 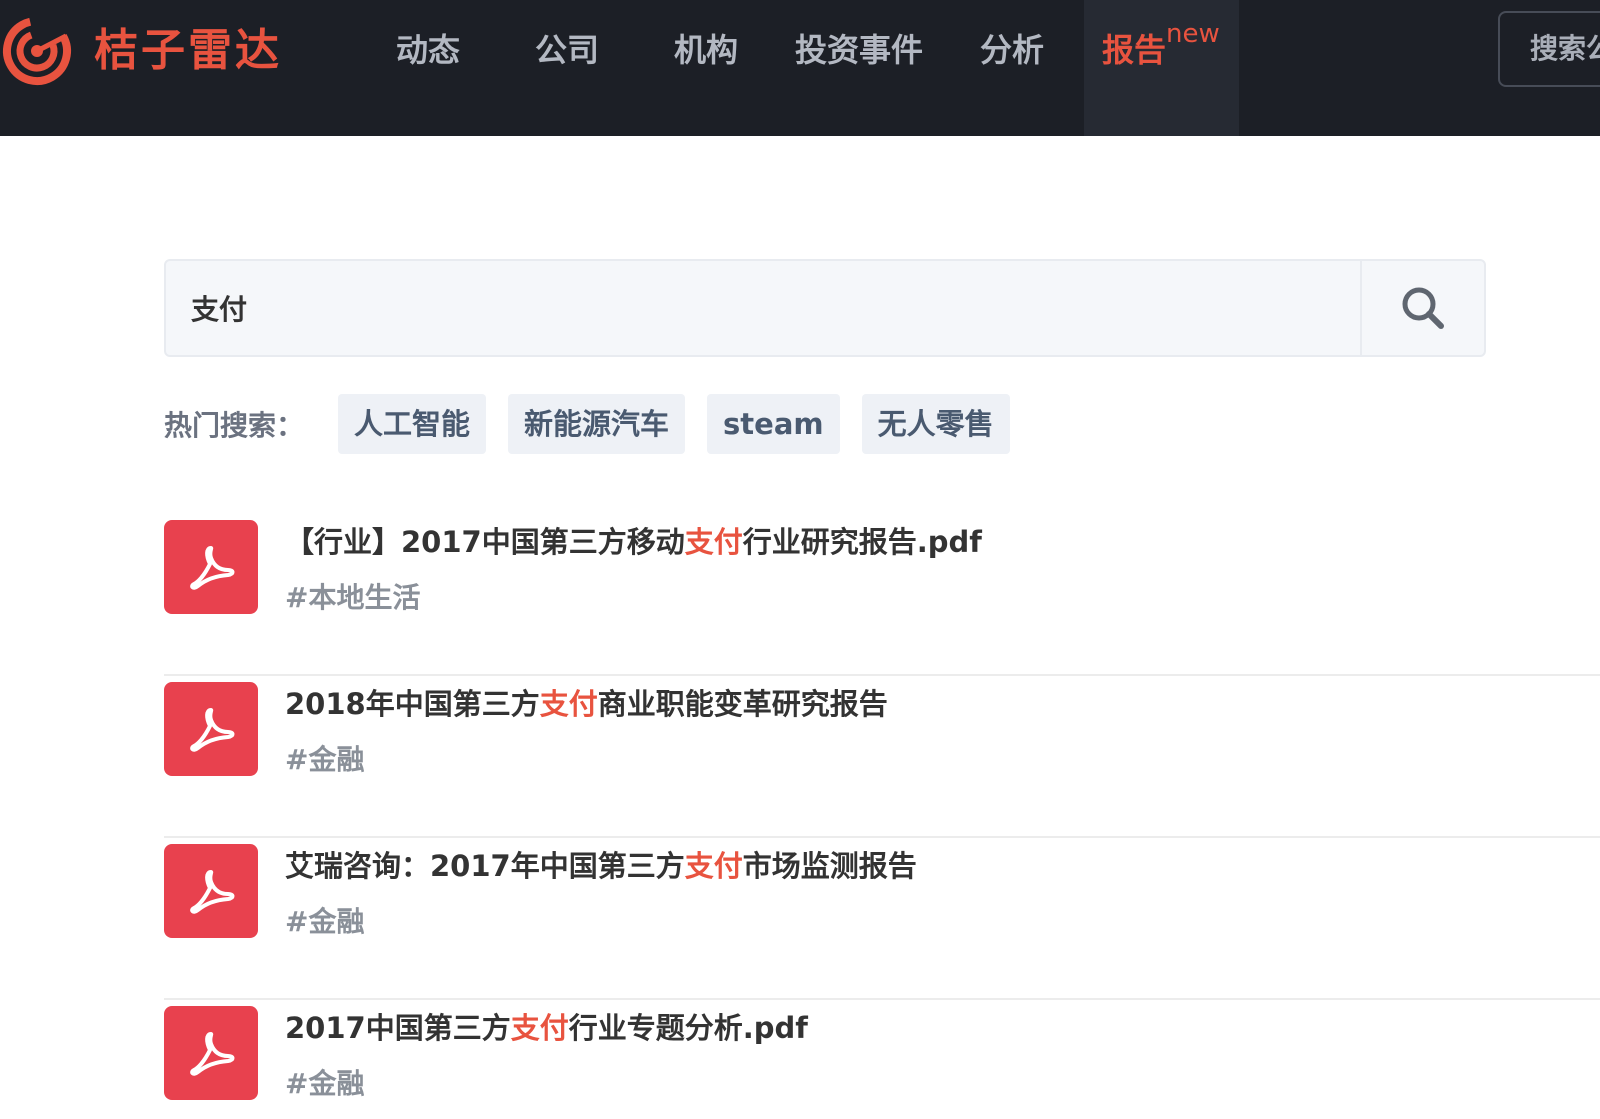 I want to click on result-title: 【行业】2017中国第三方移动支付行业研究报告.pdf, so click(x=633, y=542).